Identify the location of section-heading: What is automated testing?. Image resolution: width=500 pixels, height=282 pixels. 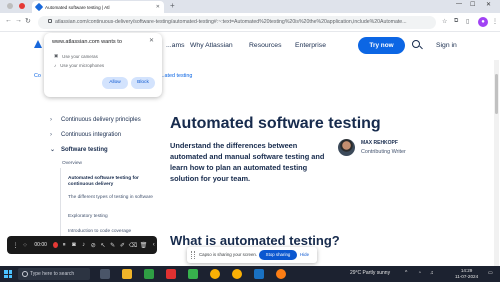
(255, 240).